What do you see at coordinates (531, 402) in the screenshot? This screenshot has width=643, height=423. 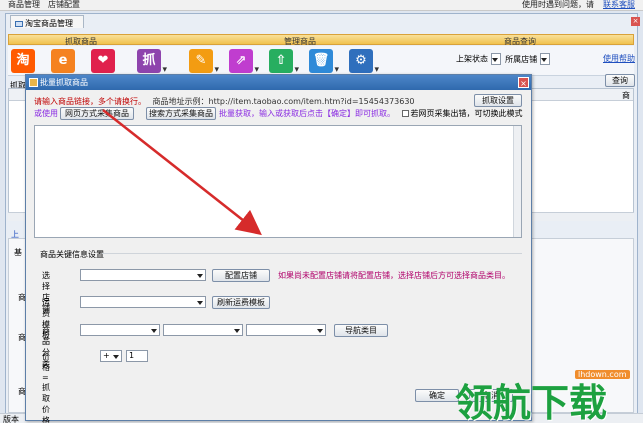 I see `watermark-text: 领航下载` at bounding box center [531, 402].